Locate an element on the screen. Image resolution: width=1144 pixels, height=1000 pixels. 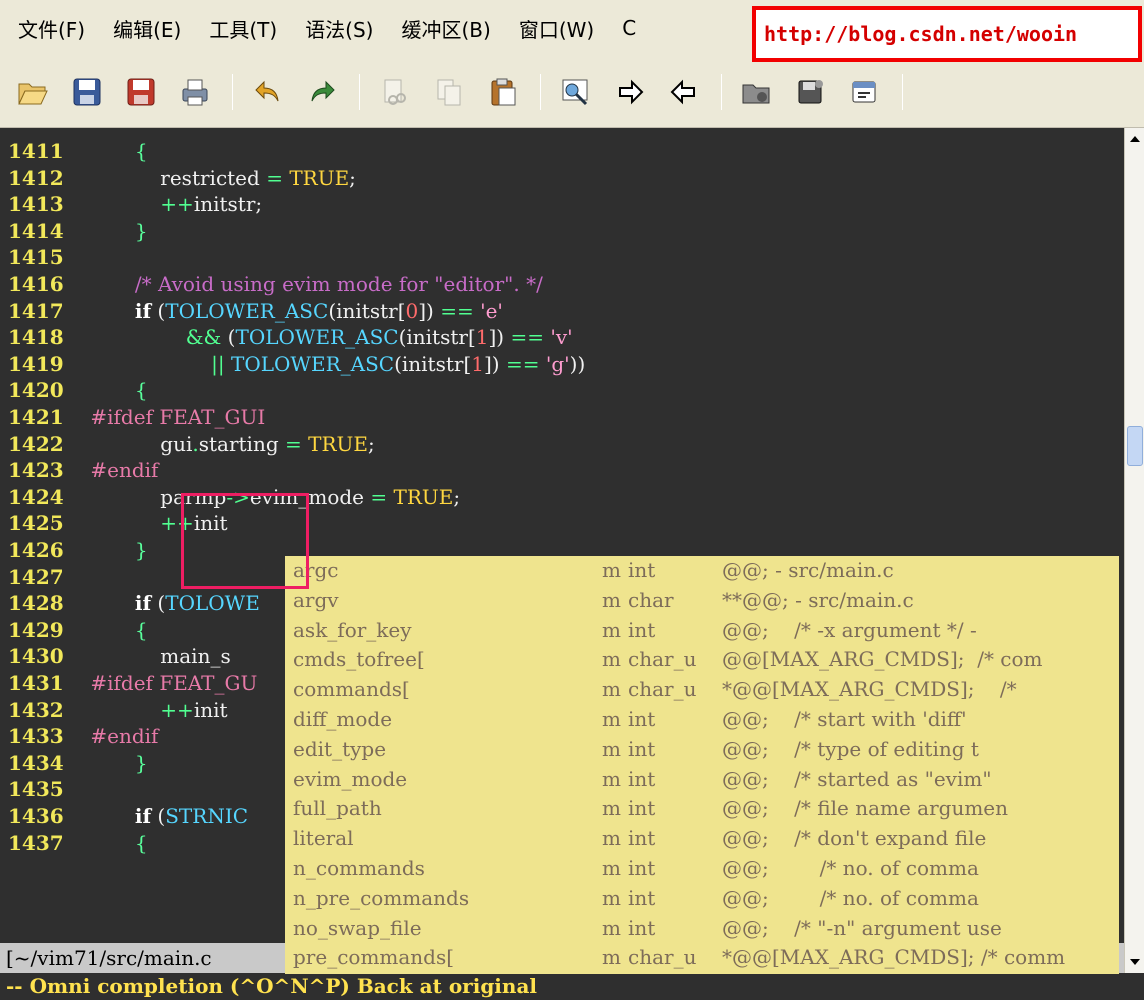
save-all-icon is located at coordinates (141, 92).